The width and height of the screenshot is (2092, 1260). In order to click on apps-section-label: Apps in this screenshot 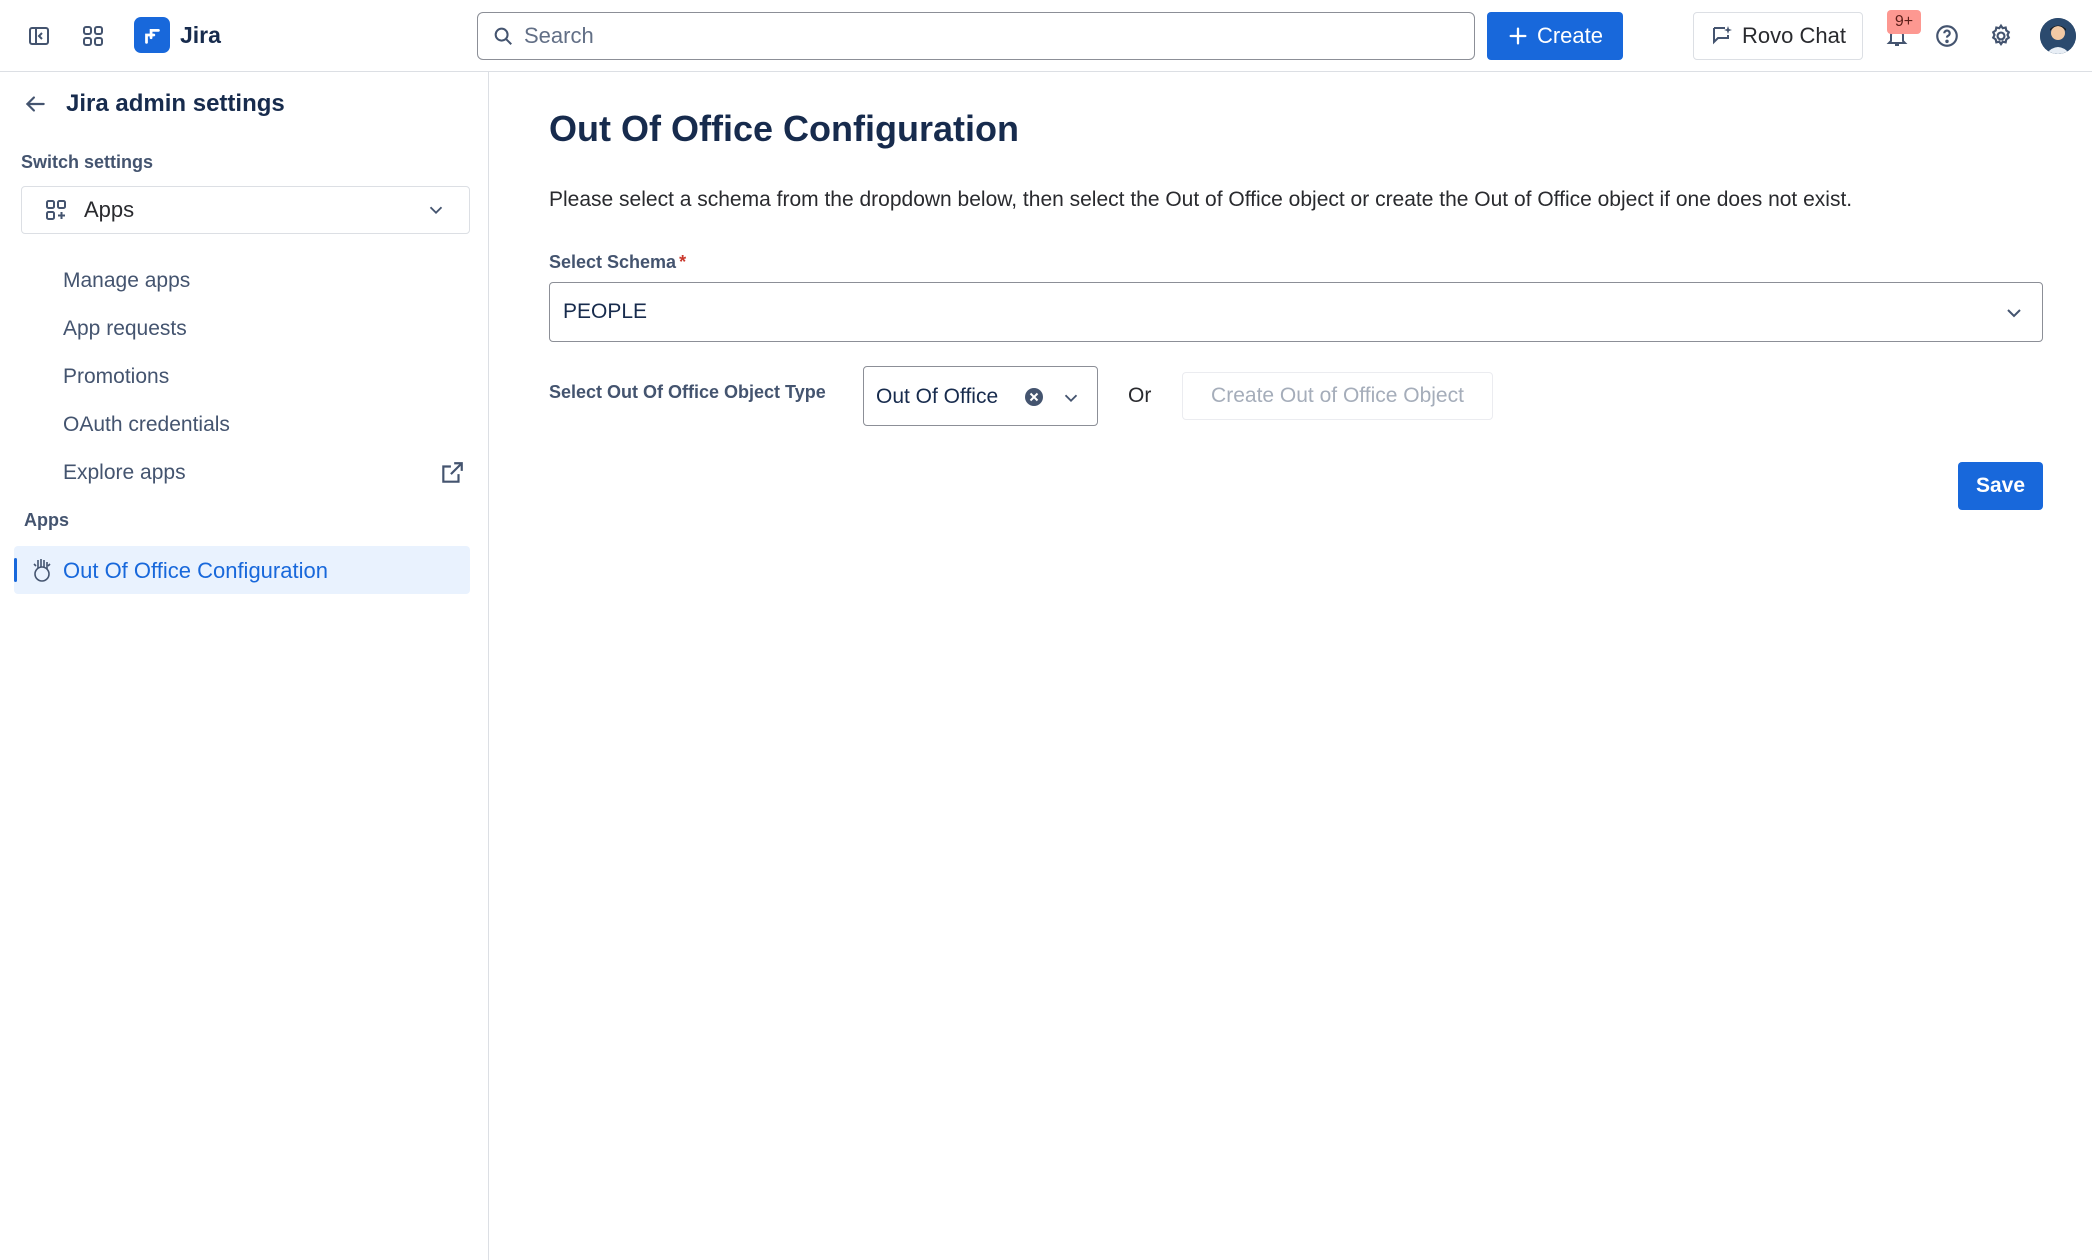, I will do `click(46, 520)`.